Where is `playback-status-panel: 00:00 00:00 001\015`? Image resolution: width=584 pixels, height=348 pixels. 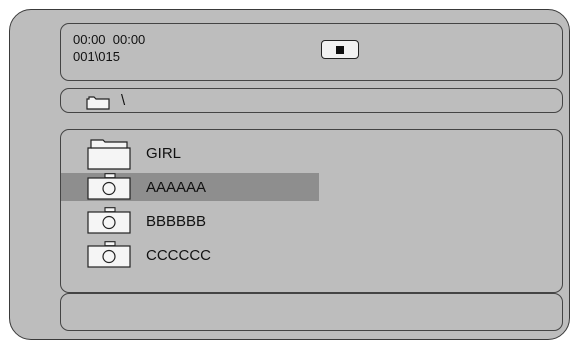
playback-status-panel: 00:00 00:00 001\015 is located at coordinates (311, 52).